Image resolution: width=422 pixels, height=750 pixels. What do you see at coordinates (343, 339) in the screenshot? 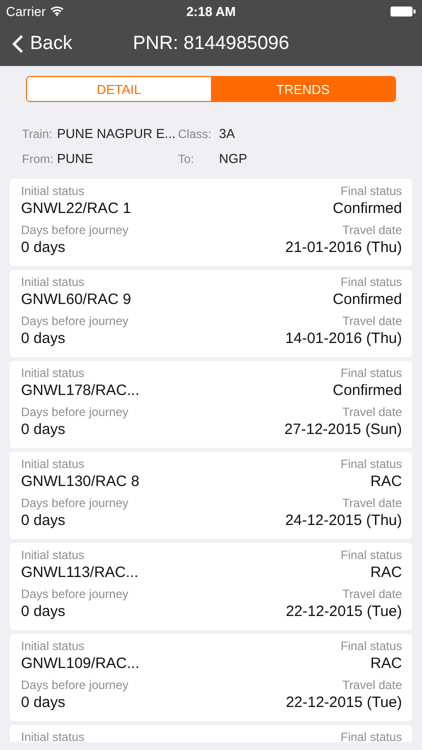
I see `travel-date-value: 14-01-2016 (Thu)` at bounding box center [343, 339].